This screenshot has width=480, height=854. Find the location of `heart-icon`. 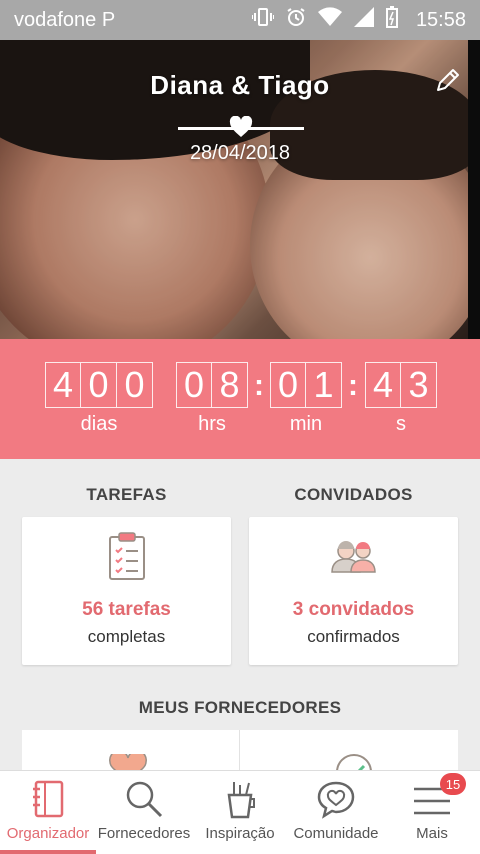

heart-icon is located at coordinates (241, 126).